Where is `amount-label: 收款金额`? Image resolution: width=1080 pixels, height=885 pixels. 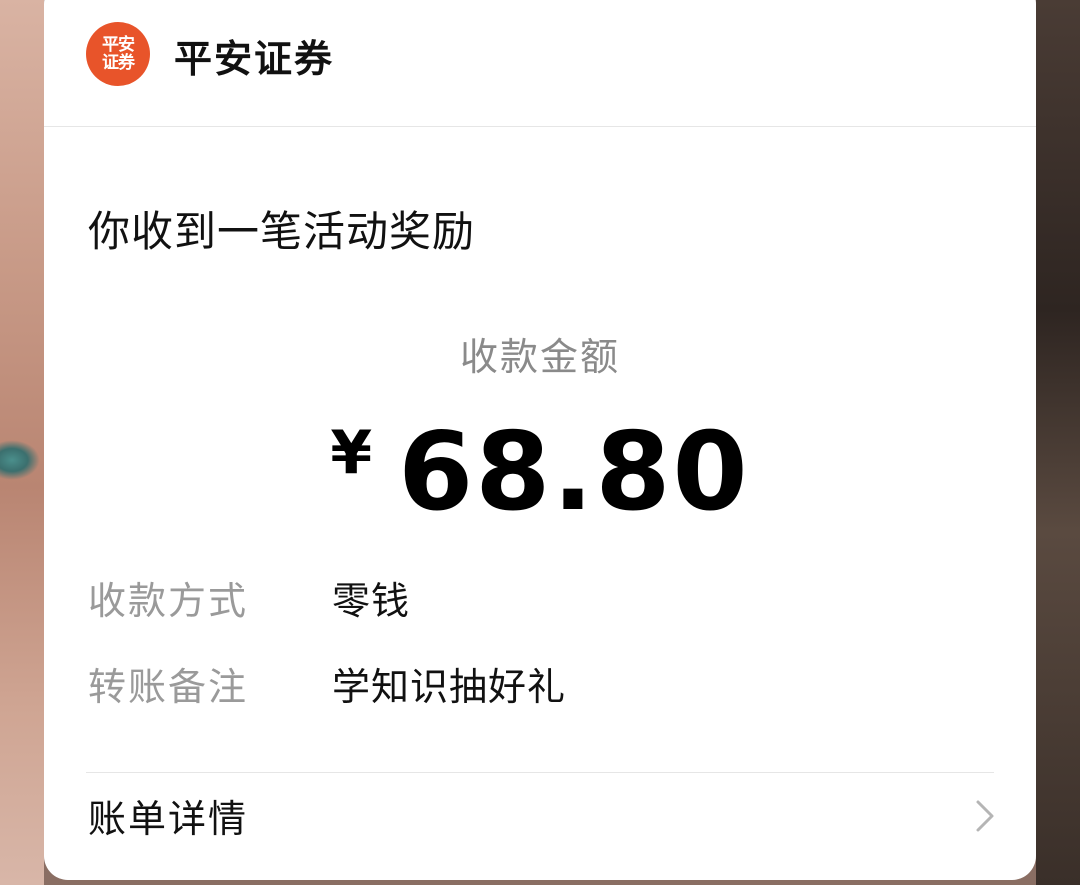
amount-label: 收款金额 is located at coordinates (539, 357).